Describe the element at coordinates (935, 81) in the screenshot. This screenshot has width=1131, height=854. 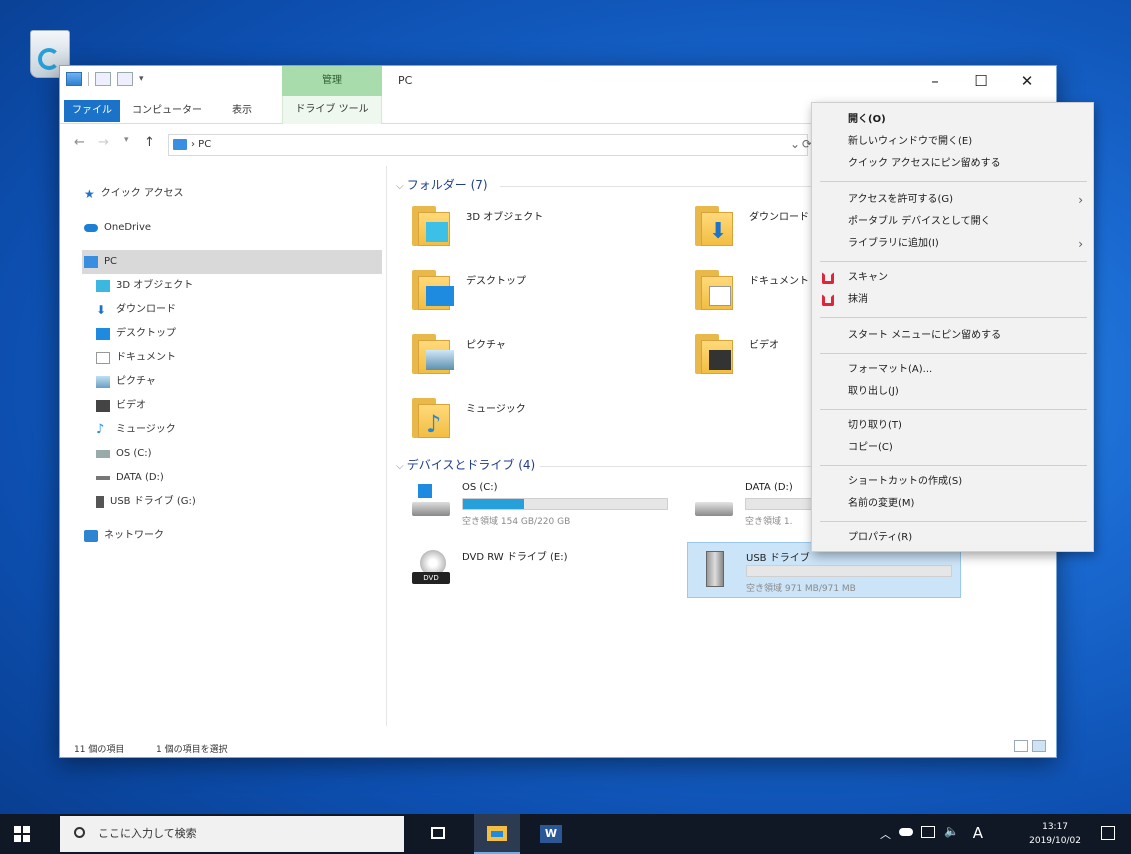
I see `minimize-button: –` at that location.